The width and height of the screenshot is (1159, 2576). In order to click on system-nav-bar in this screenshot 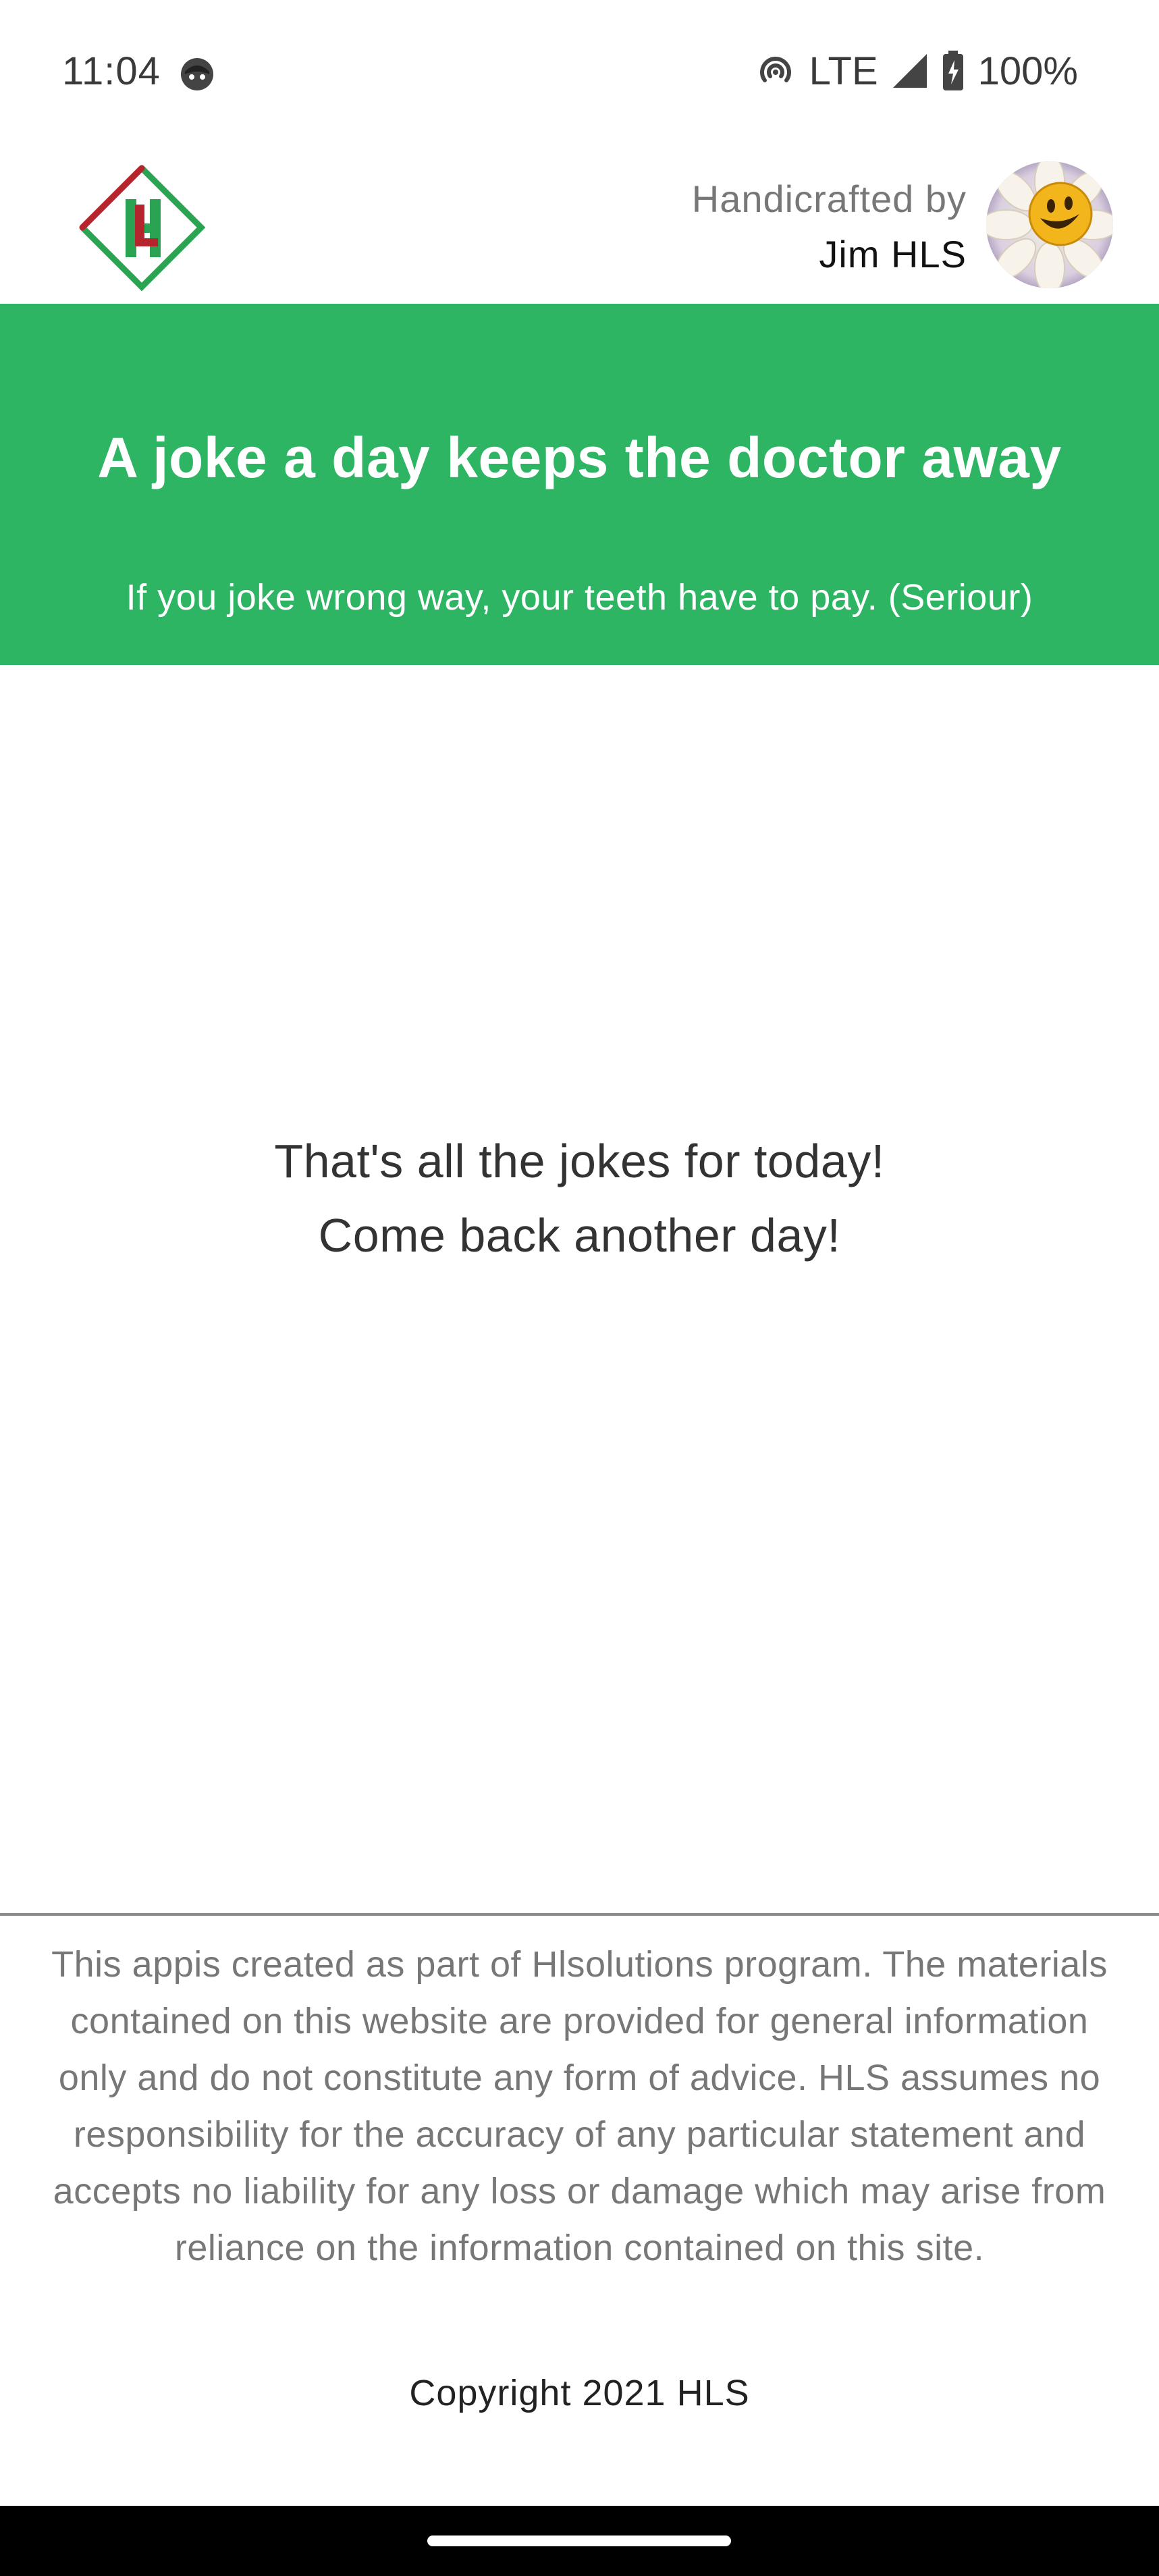, I will do `click(579, 2541)`.